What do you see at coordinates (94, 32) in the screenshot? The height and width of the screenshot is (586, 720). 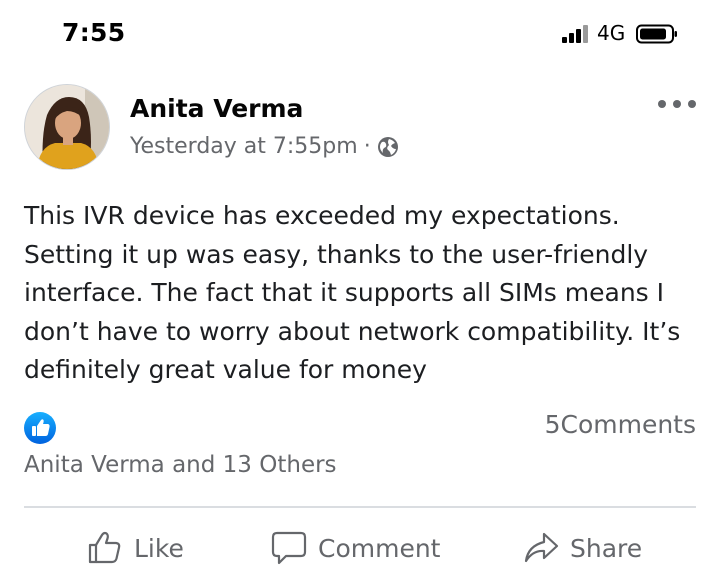 I see `status-time: 7:55` at bounding box center [94, 32].